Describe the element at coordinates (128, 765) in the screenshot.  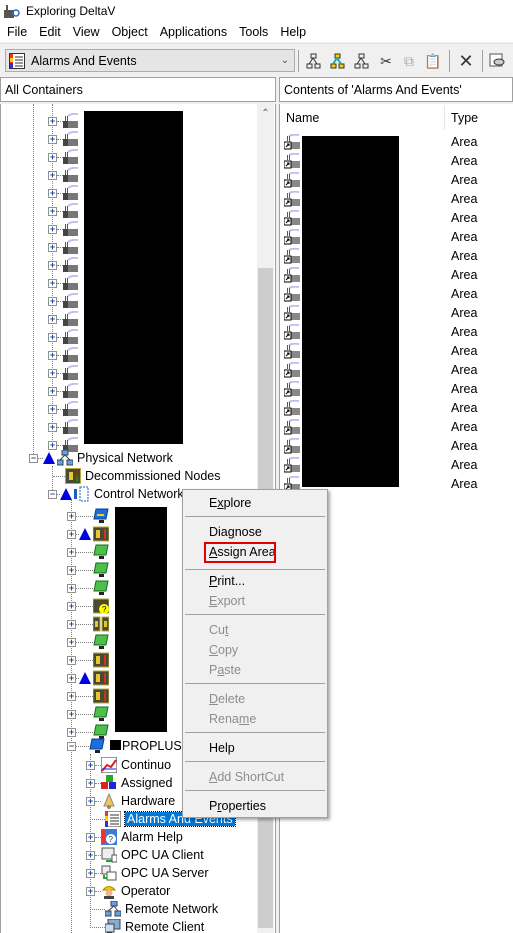
I see `tree-item-continuo: + Continuo` at that location.